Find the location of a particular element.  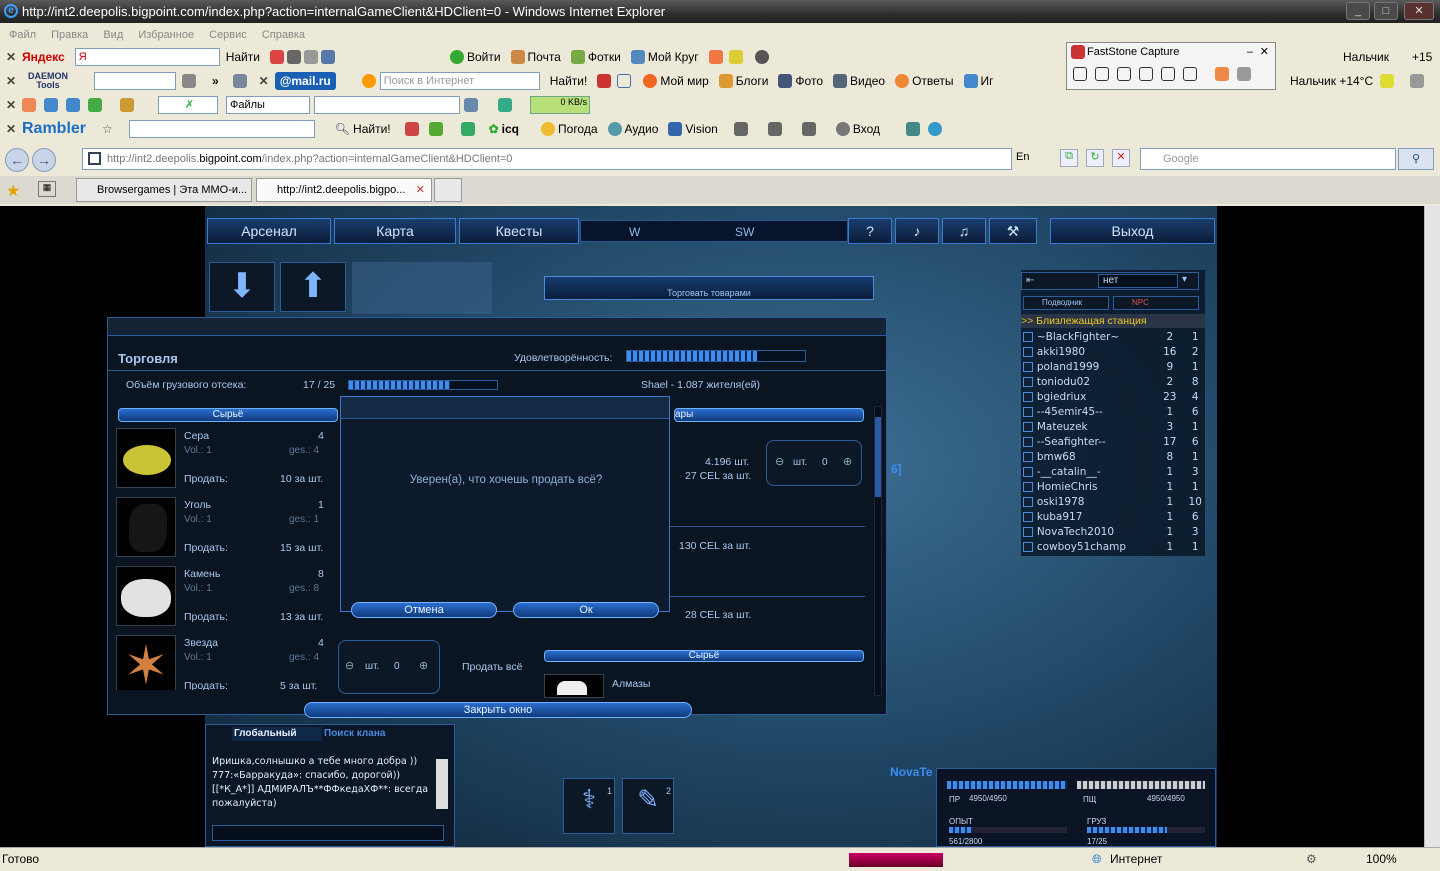

right-category-header: ары is located at coordinates (769, 415).